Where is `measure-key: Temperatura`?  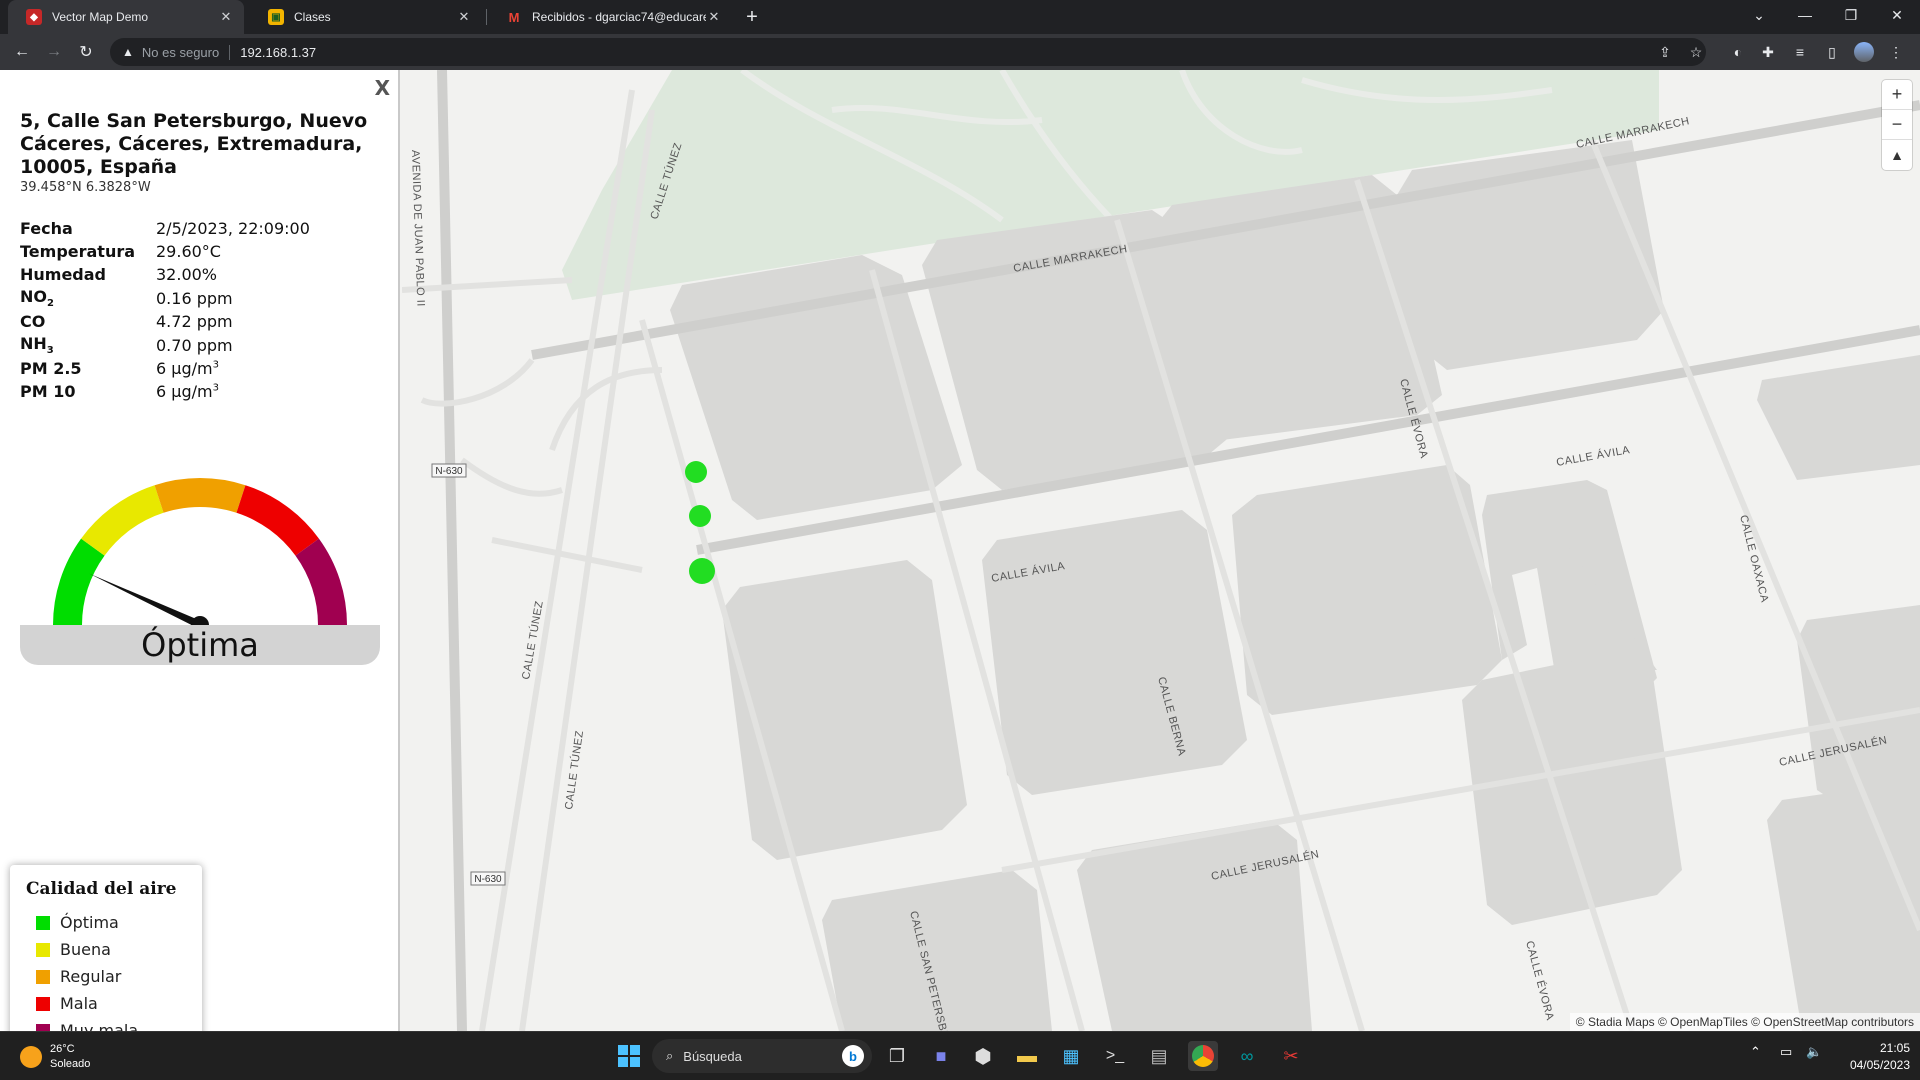
measure-key: Temperatura is located at coordinates (78, 251).